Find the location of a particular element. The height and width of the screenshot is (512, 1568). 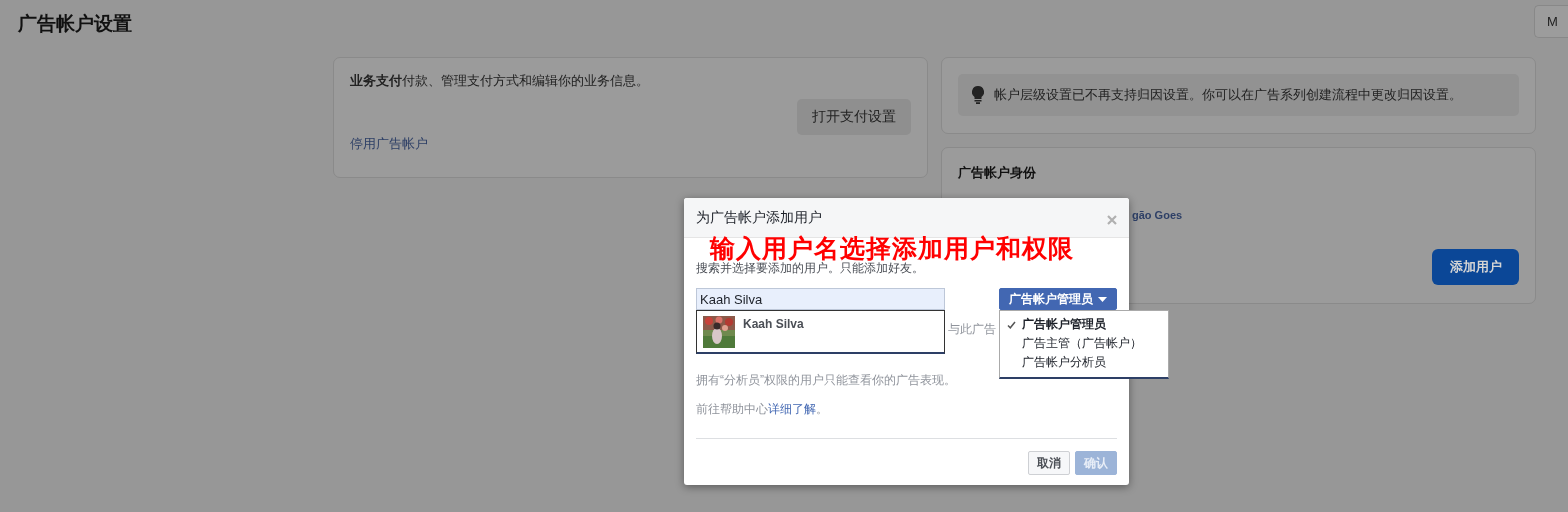

notice-text: 帐户层级设置已不再支持归因设置。你可以在广告系列创建流程中更改归因设置。 is located at coordinates (1228, 95).